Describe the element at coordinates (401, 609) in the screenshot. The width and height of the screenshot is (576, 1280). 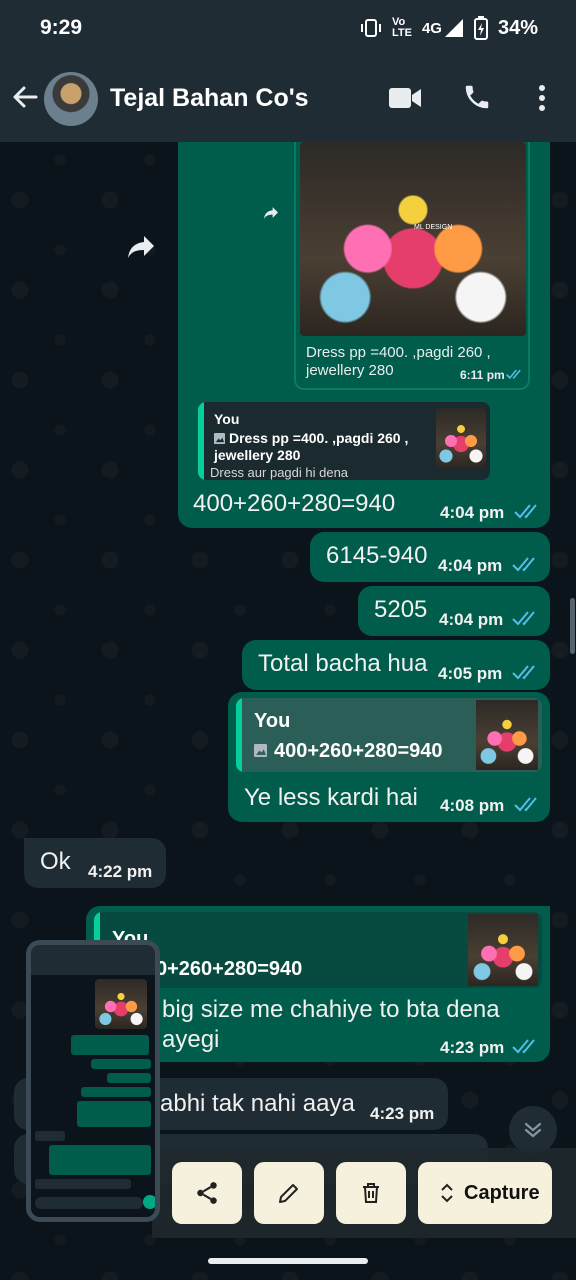
I see `message-text: 5205` at that location.